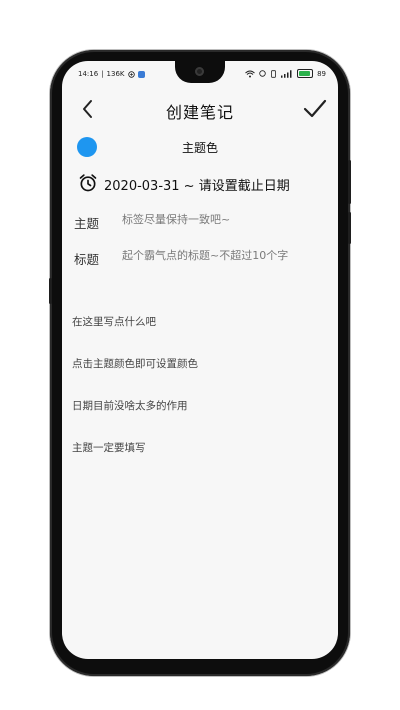 The image size is (400, 710). I want to click on network-speed: 136K, so click(115, 74).